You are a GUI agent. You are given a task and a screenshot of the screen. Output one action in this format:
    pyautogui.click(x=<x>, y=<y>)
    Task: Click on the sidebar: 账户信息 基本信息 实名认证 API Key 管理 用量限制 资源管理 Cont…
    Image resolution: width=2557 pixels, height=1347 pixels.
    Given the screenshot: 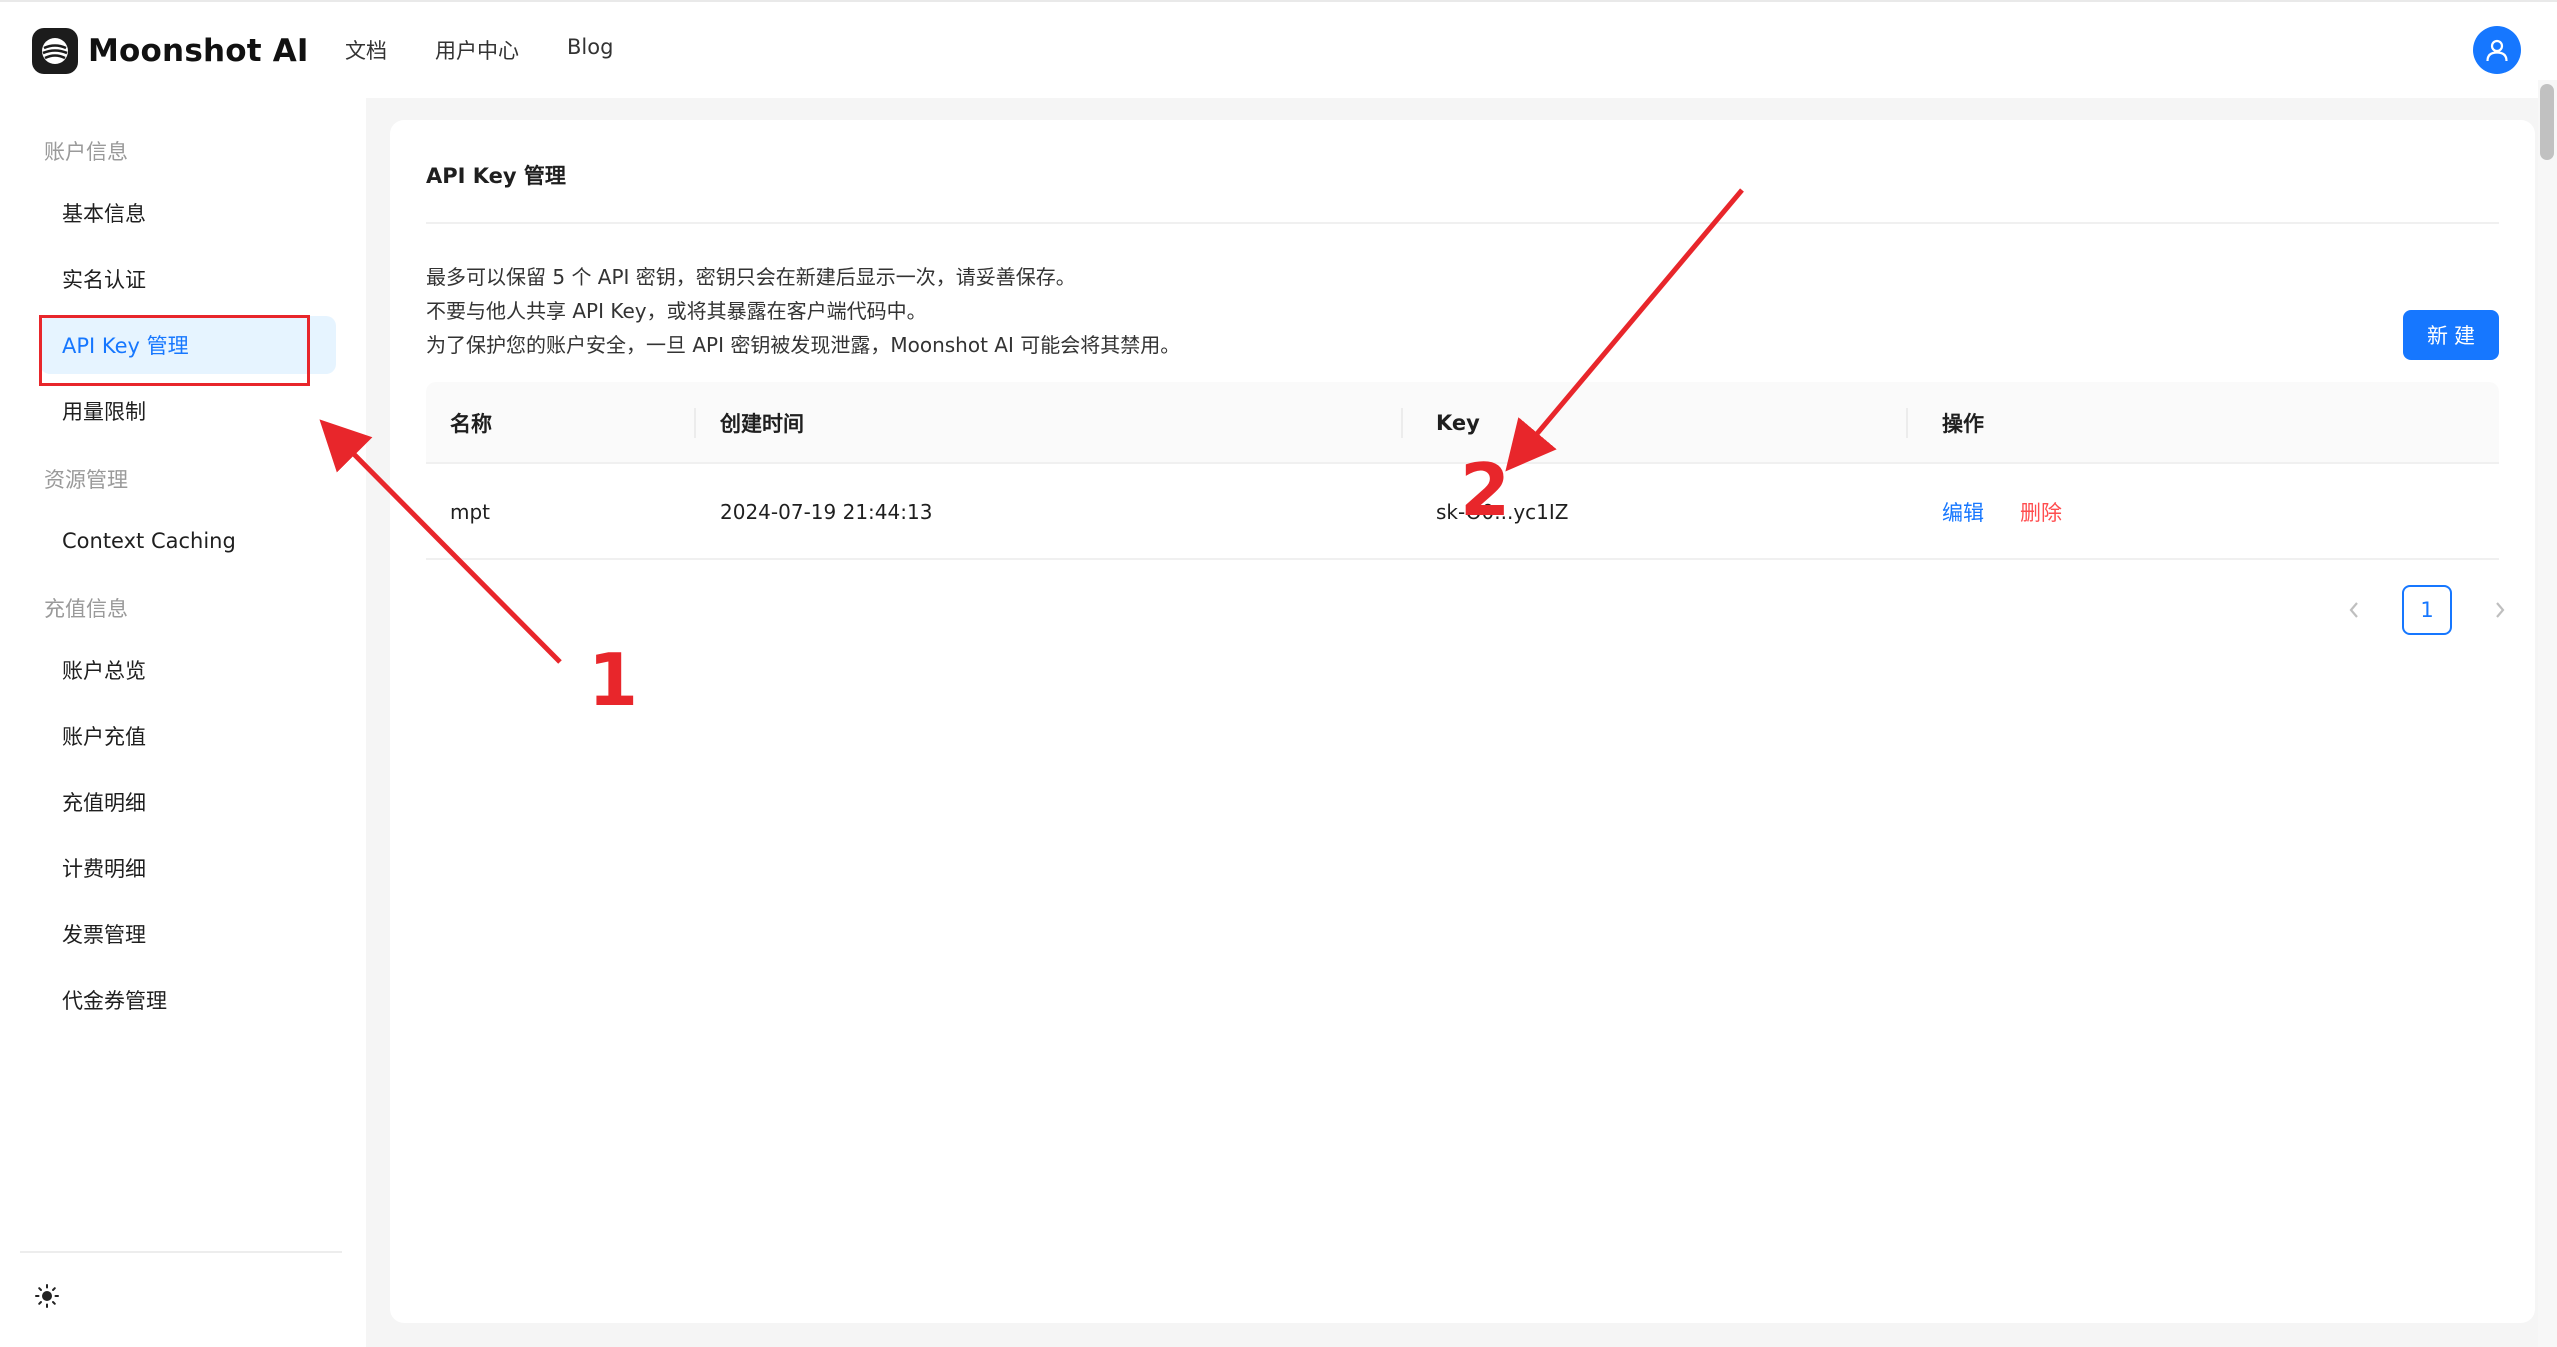 What is the action you would take?
    pyautogui.click(x=183, y=722)
    